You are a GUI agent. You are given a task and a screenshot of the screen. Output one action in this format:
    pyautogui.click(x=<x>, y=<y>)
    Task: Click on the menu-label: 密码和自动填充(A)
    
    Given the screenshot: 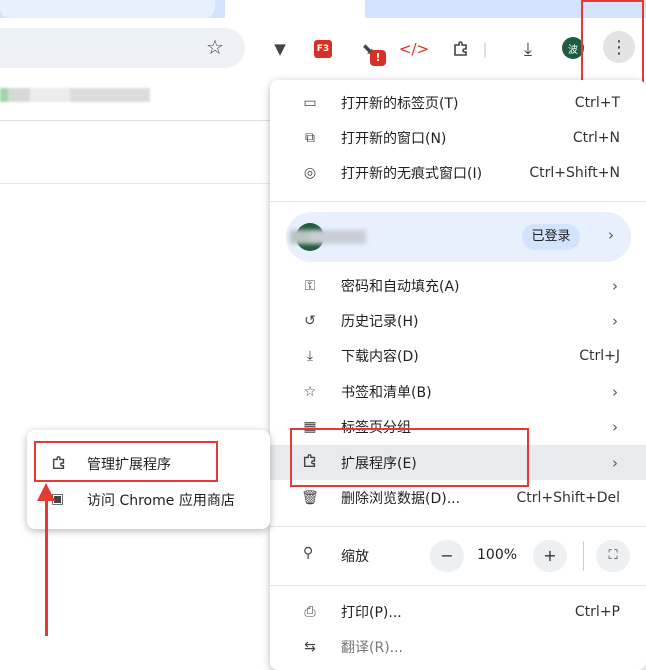 What is the action you would take?
    pyautogui.click(x=400, y=286)
    